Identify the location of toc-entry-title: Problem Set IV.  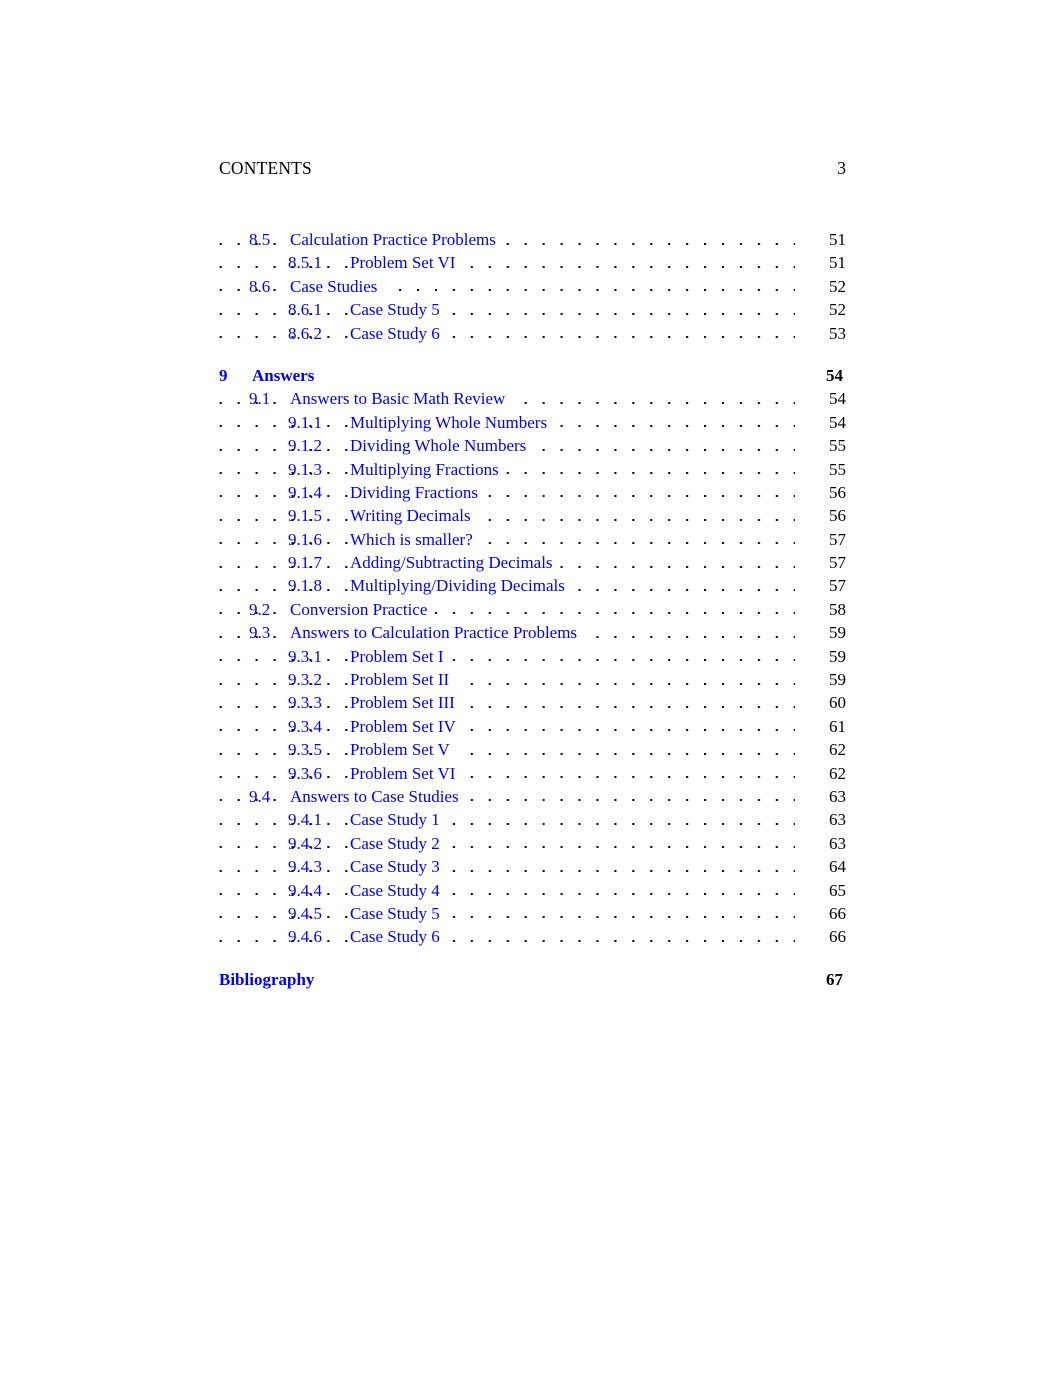
(406, 726).